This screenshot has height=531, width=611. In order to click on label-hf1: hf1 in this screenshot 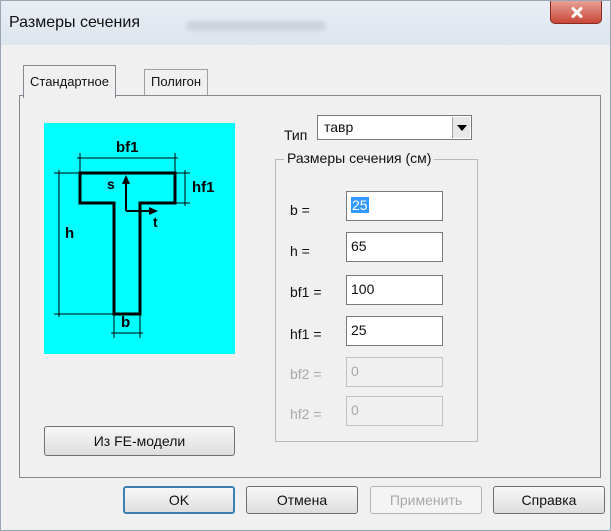, I will do `click(203, 187)`.